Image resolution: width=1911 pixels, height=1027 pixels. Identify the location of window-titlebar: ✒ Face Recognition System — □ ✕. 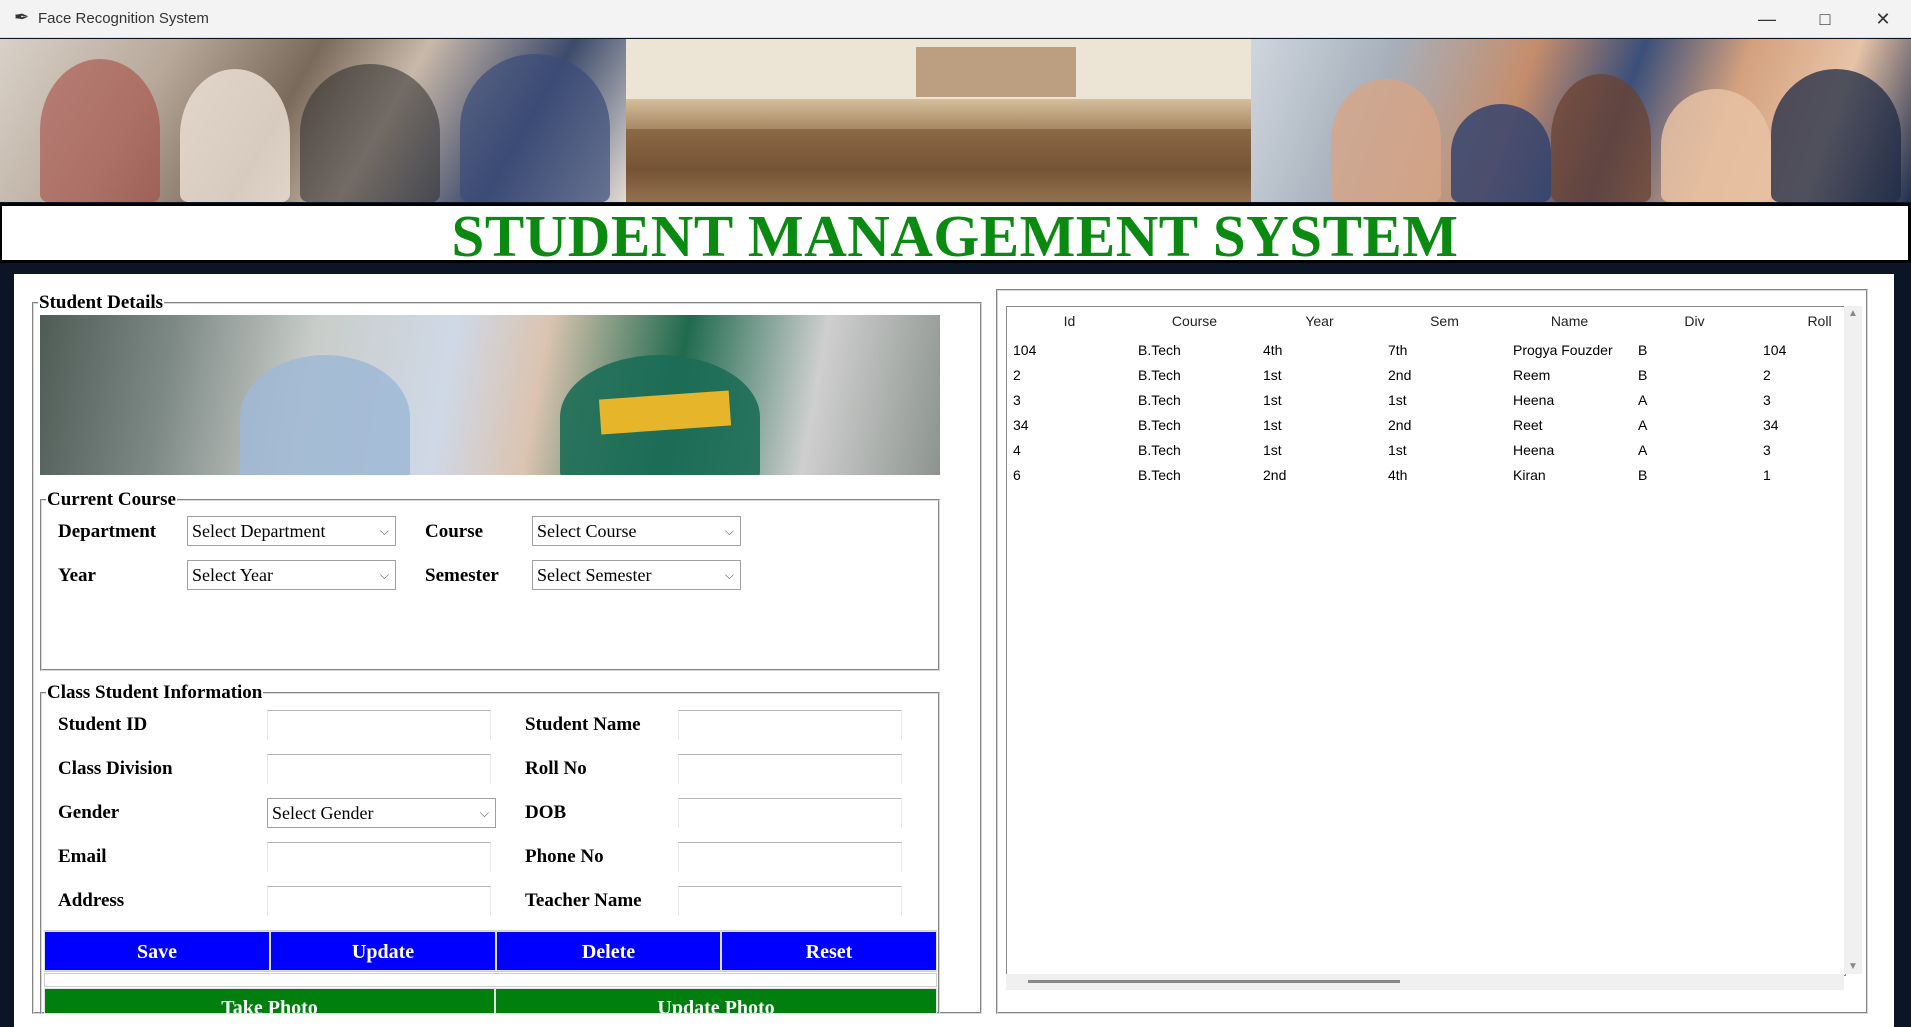
(955, 19).